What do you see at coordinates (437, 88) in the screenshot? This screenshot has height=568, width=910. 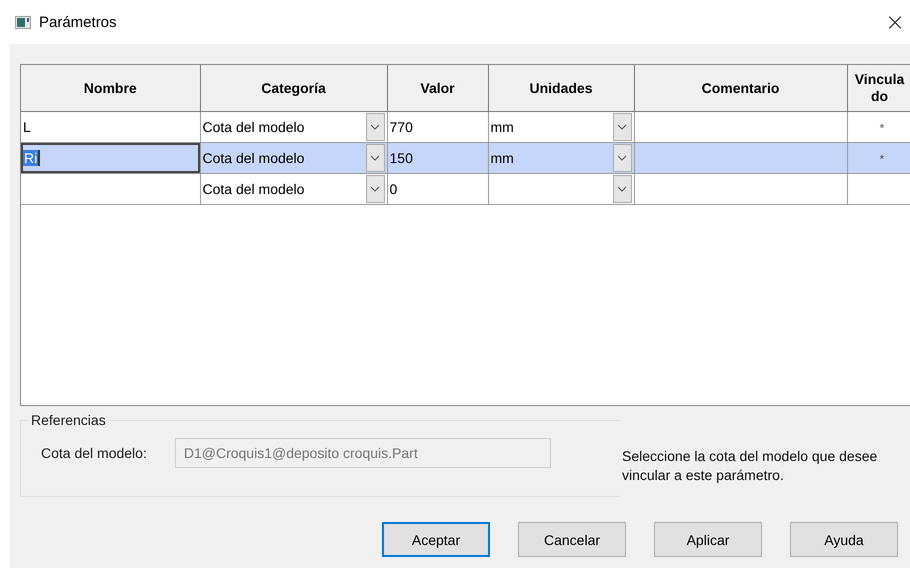 I see `column-header: Valor` at bounding box center [437, 88].